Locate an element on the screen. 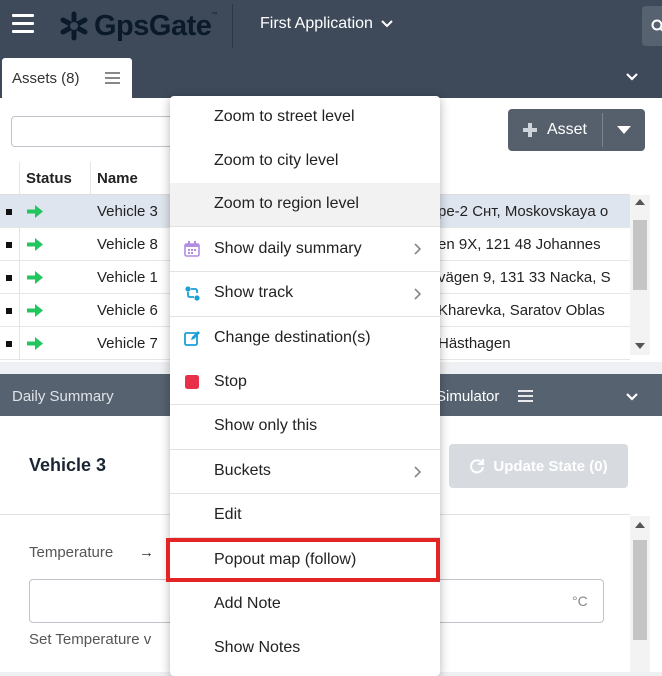  tab-assets: Assets (8) is located at coordinates (67, 78).